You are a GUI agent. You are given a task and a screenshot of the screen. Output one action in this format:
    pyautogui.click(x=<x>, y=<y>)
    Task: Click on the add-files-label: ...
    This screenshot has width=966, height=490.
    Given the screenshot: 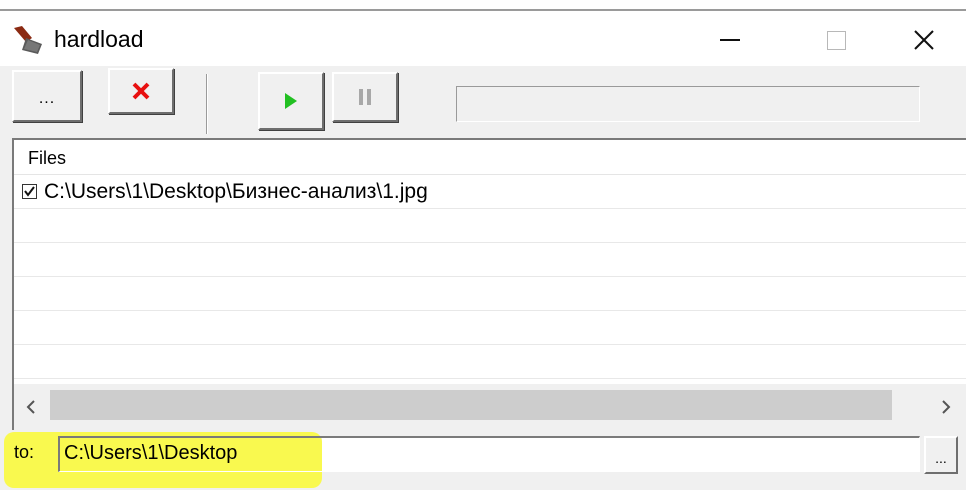 What is the action you would take?
    pyautogui.click(x=47, y=98)
    